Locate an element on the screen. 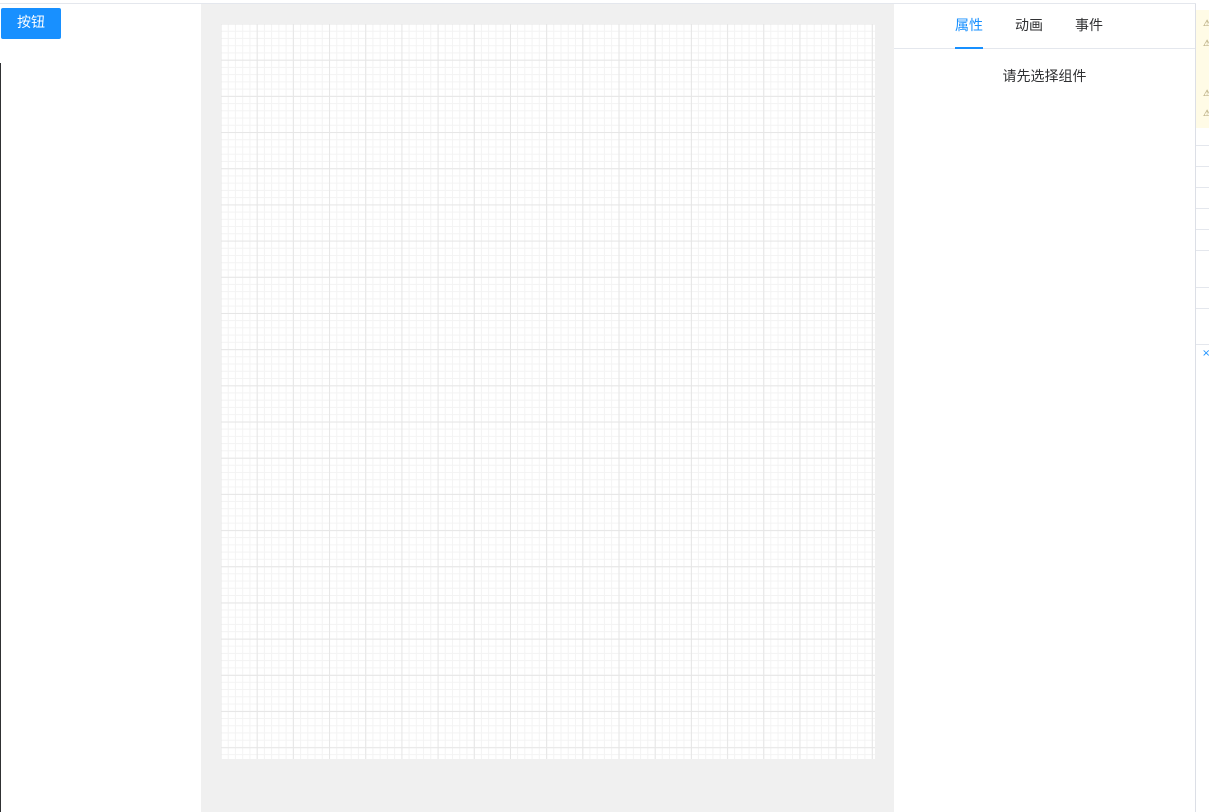  active-tab-indicator is located at coordinates (969, 48).